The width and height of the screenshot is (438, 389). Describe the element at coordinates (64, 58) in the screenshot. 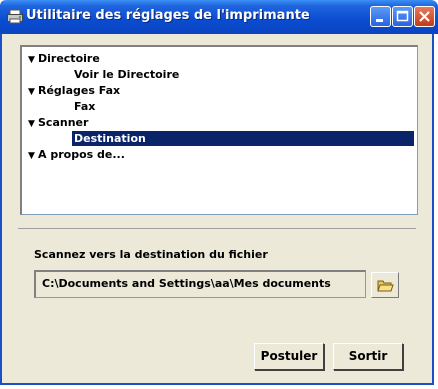

I see `tree-item-directoire: ▼ Directoire` at that location.